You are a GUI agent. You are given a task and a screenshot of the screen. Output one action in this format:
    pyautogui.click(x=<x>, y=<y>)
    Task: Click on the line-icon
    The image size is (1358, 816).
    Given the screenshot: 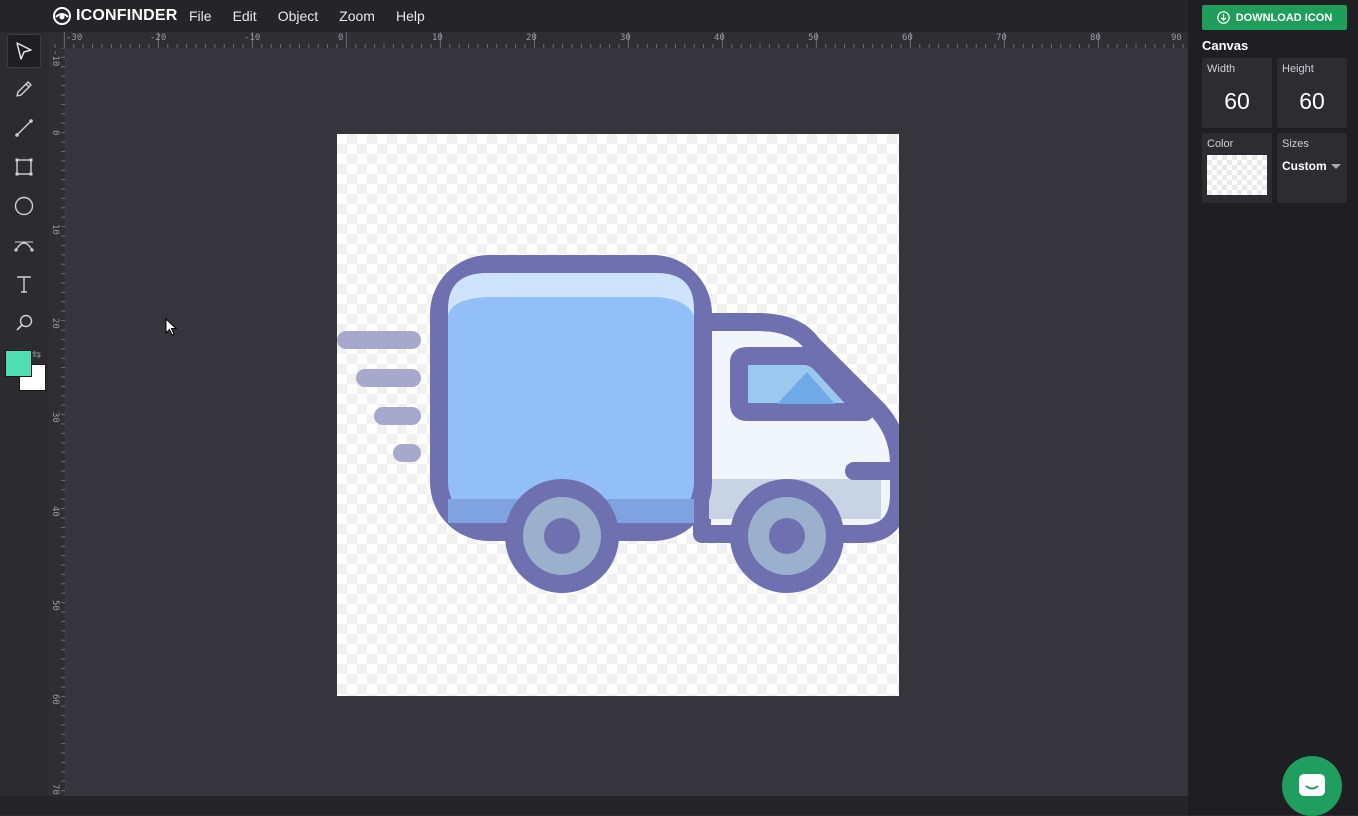 What is the action you would take?
    pyautogui.click(x=24, y=128)
    